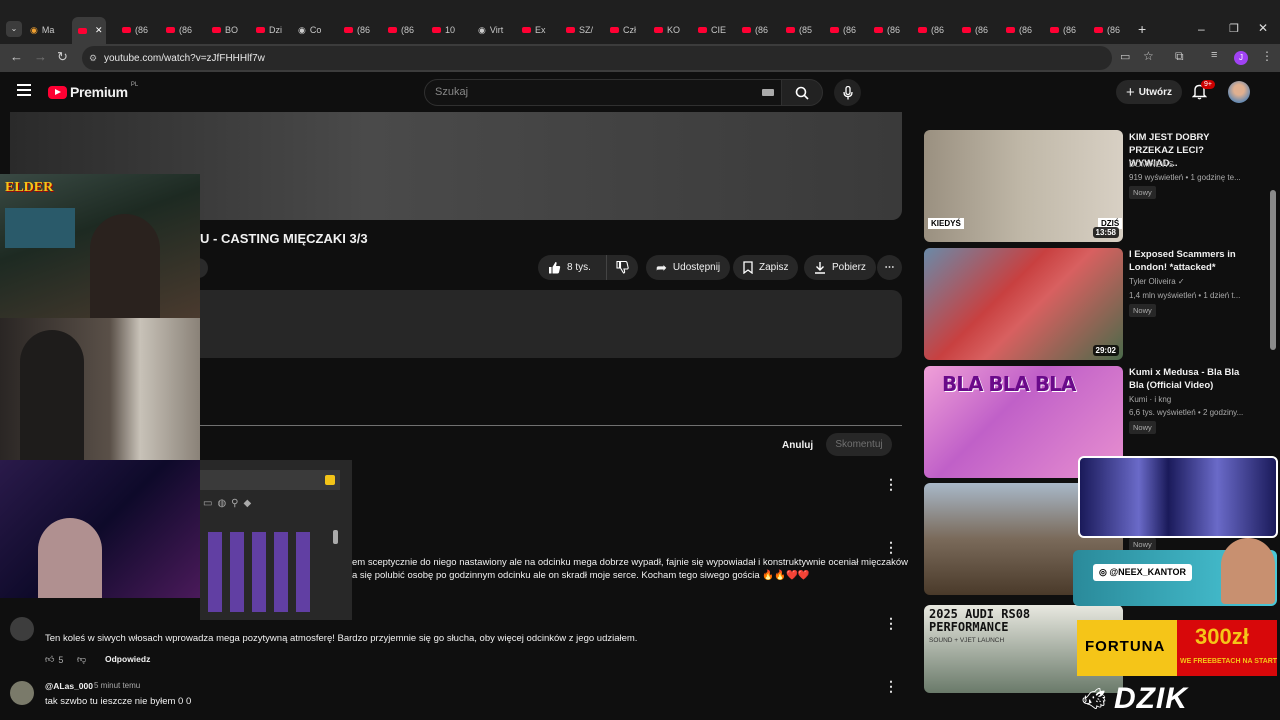 This screenshot has height=720, width=1280. I want to click on sidebar-video-title: I Exposed Scammers in London! *attacked*, so click(1187, 261).